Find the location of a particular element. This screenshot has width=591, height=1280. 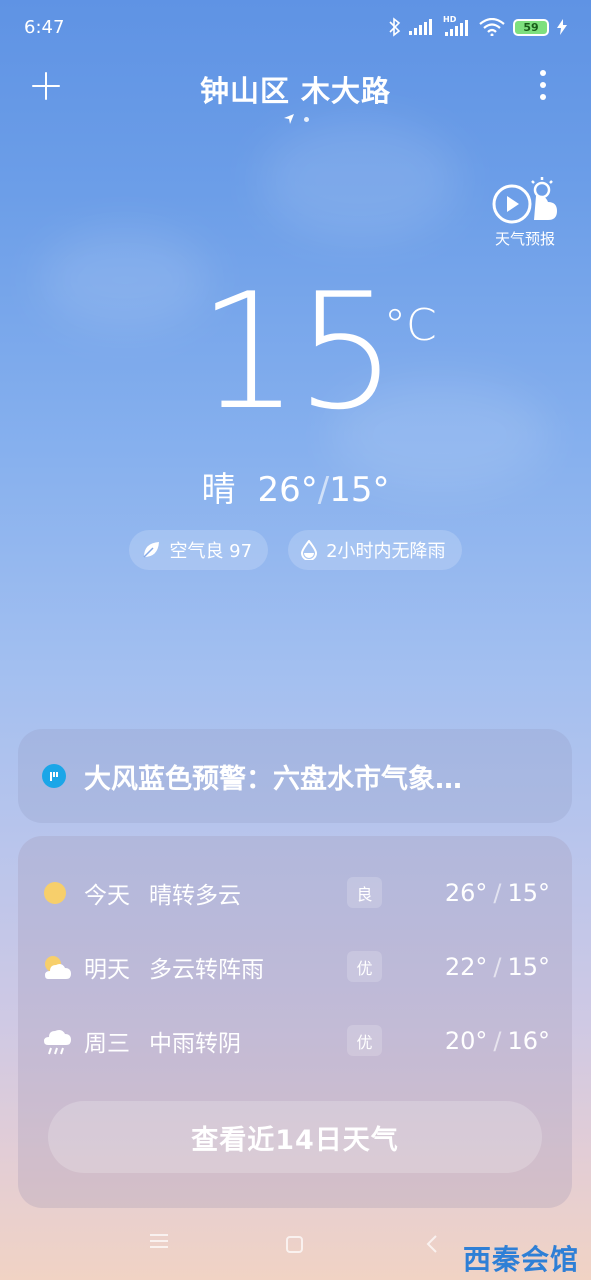

temperature-unit: °C is located at coordinates (410, 325).